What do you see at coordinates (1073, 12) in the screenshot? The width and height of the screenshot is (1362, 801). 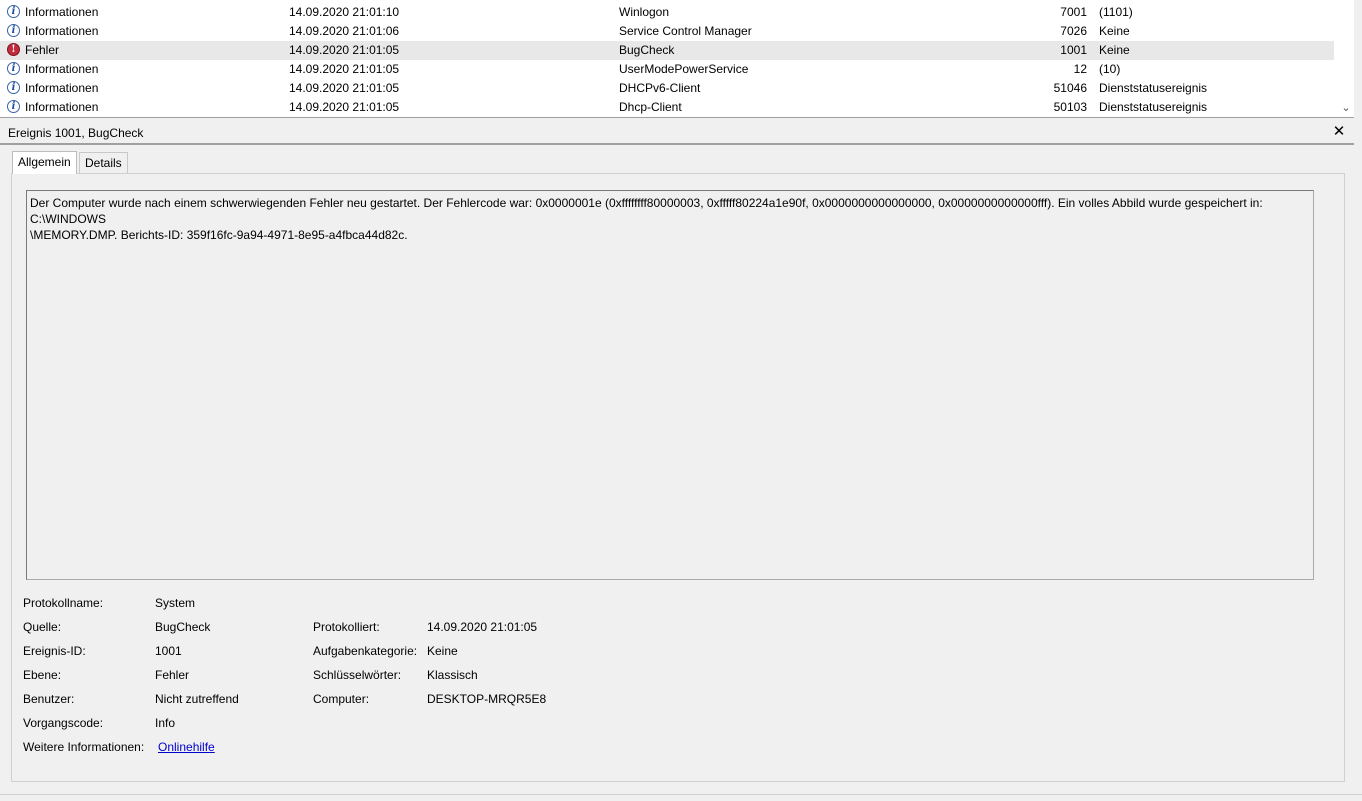 I see `event-id: 7001` at bounding box center [1073, 12].